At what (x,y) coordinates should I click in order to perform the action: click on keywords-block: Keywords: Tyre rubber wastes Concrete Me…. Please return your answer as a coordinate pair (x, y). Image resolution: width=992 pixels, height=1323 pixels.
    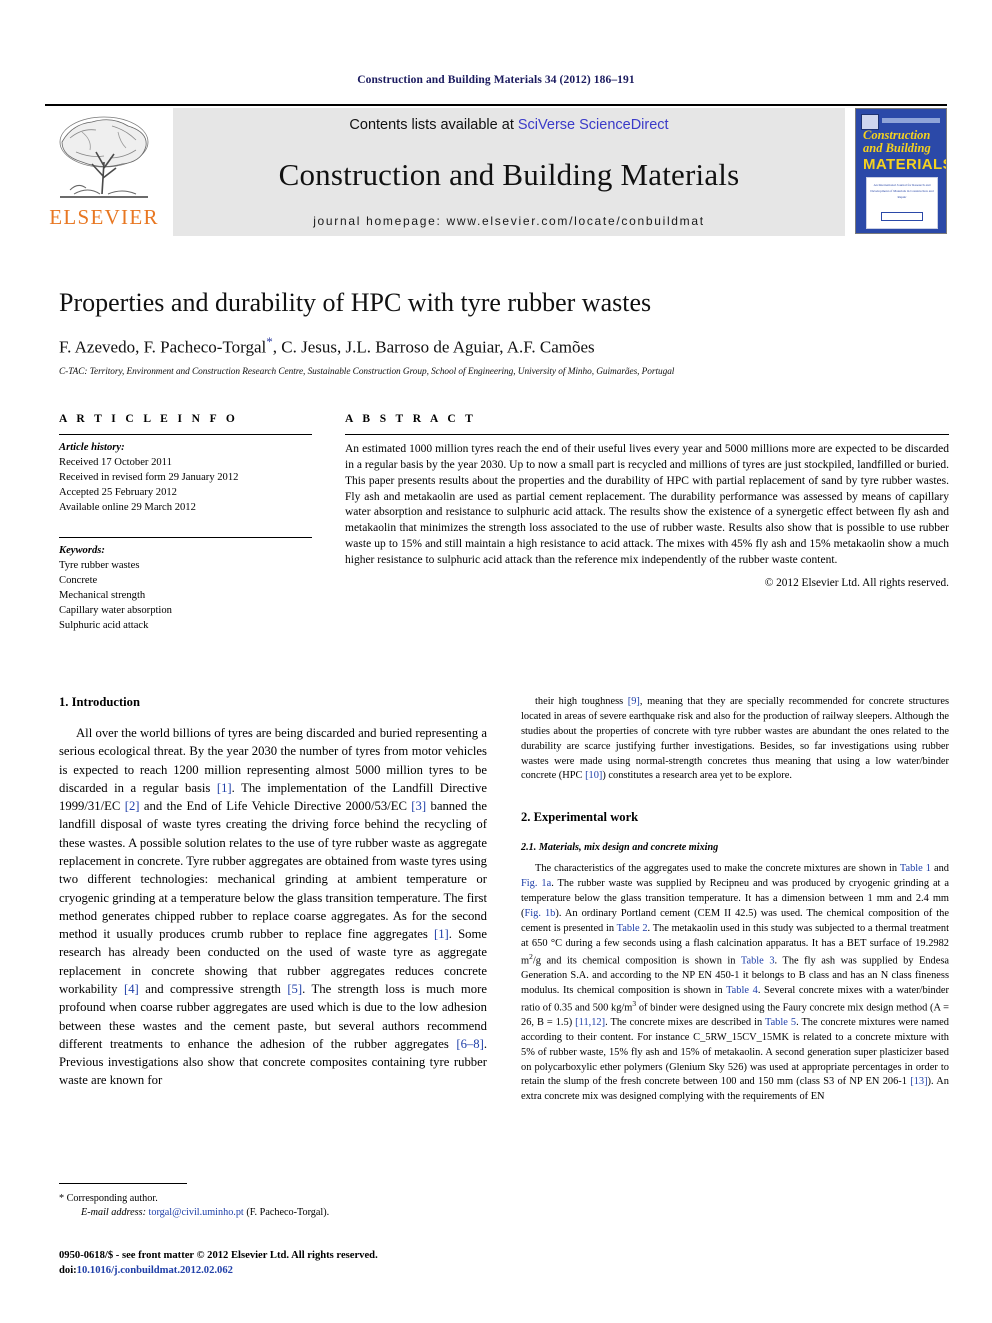
    Looking at the image, I should click on (185, 585).